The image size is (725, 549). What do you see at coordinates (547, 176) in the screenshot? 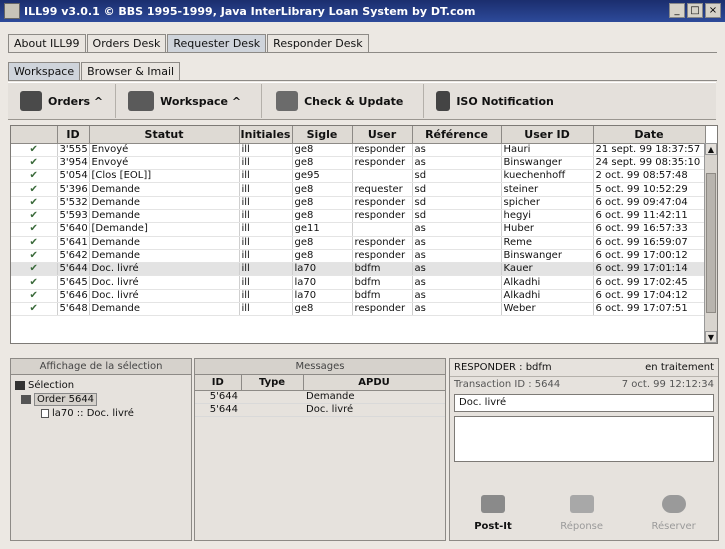
I see `row-user-id: kuechenhoff` at bounding box center [547, 176].